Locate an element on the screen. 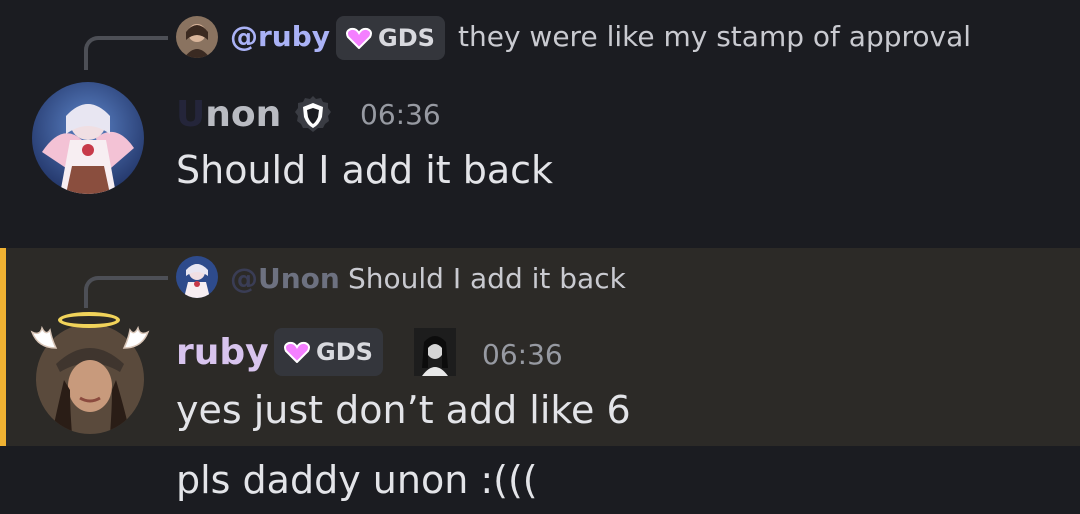 This screenshot has height=514, width=1080. decoration-image is located at coordinates (435, 352).